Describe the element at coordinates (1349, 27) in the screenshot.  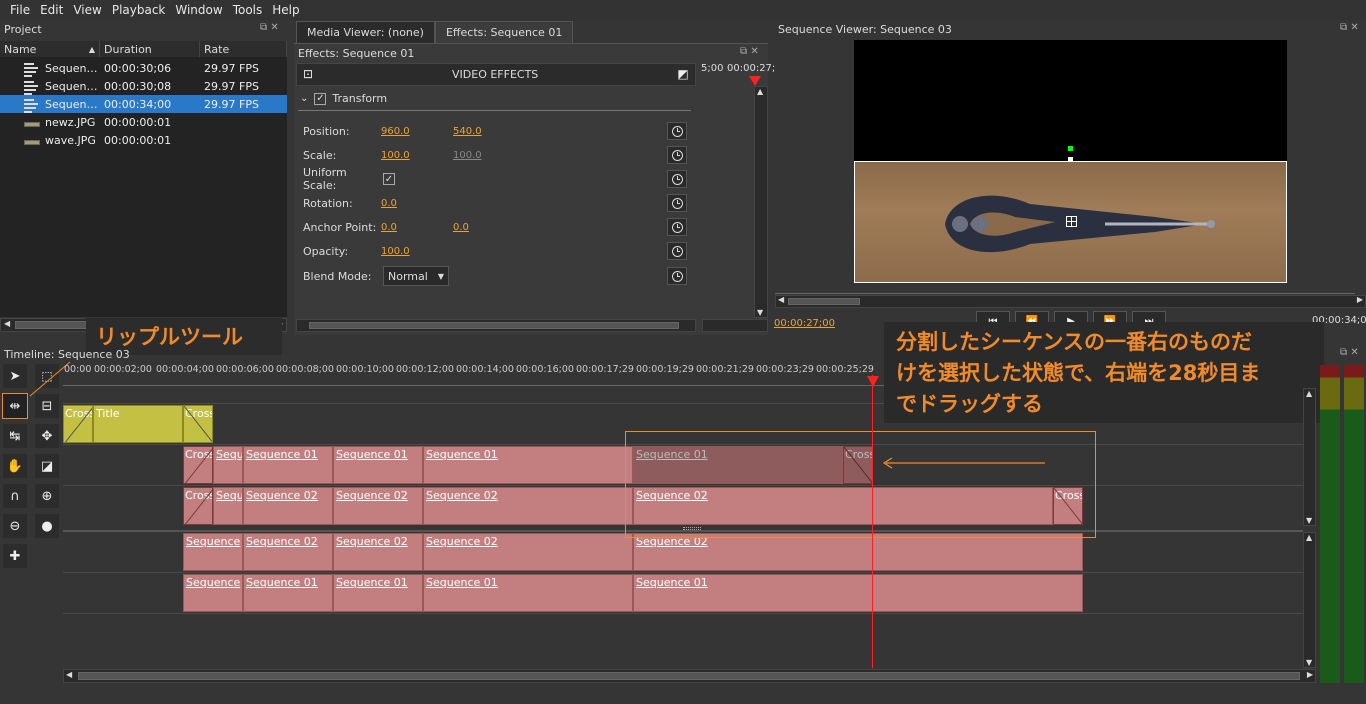
I see `viewer-window-buttons: ⧉ ✕` at that location.